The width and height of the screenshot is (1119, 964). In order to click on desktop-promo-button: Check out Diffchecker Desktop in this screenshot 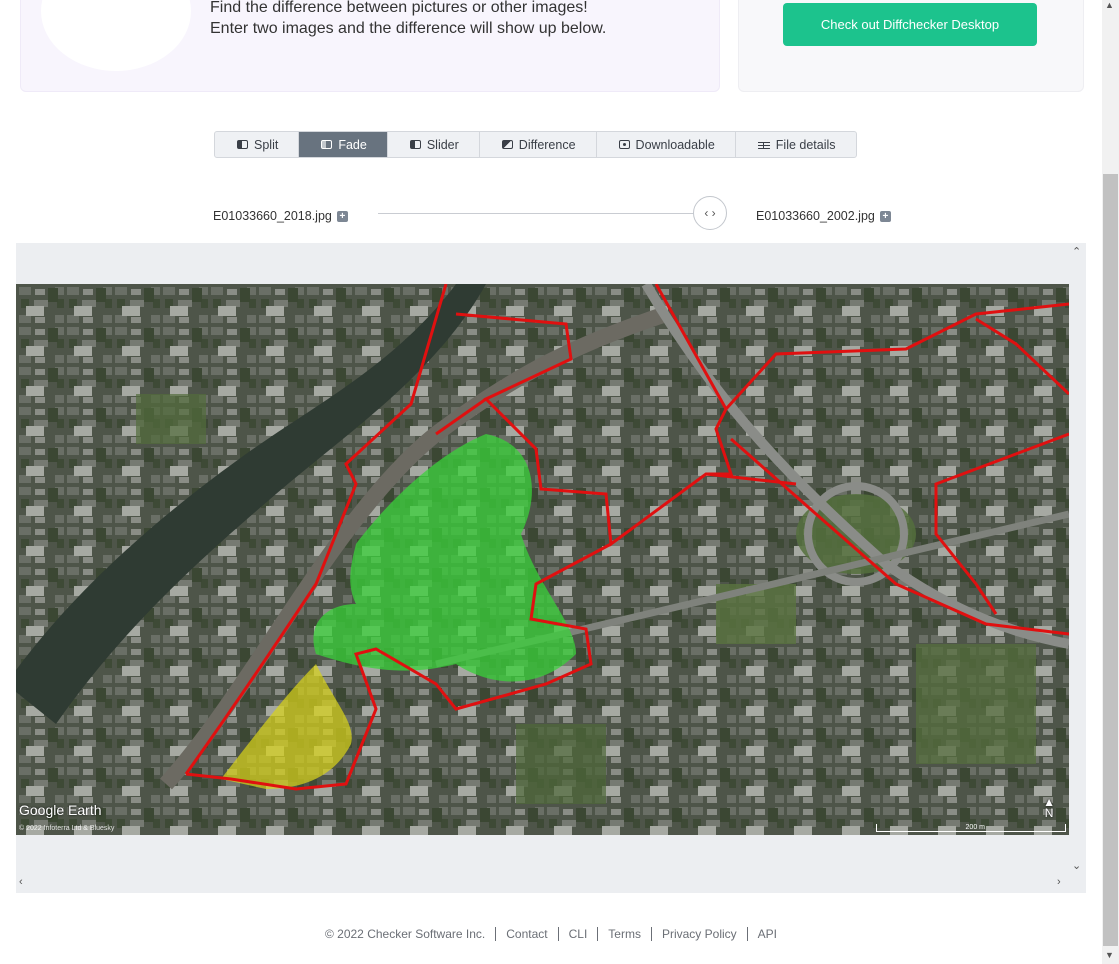, I will do `click(910, 24)`.